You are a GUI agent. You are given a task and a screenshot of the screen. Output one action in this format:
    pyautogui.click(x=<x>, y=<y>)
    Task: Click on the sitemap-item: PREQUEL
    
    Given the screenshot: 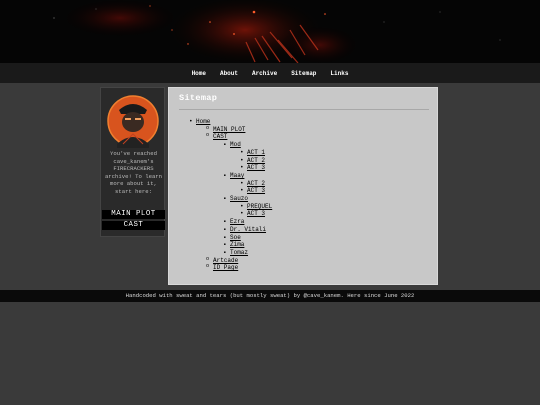 What is the action you would take?
    pyautogui.click(x=256, y=206)
    